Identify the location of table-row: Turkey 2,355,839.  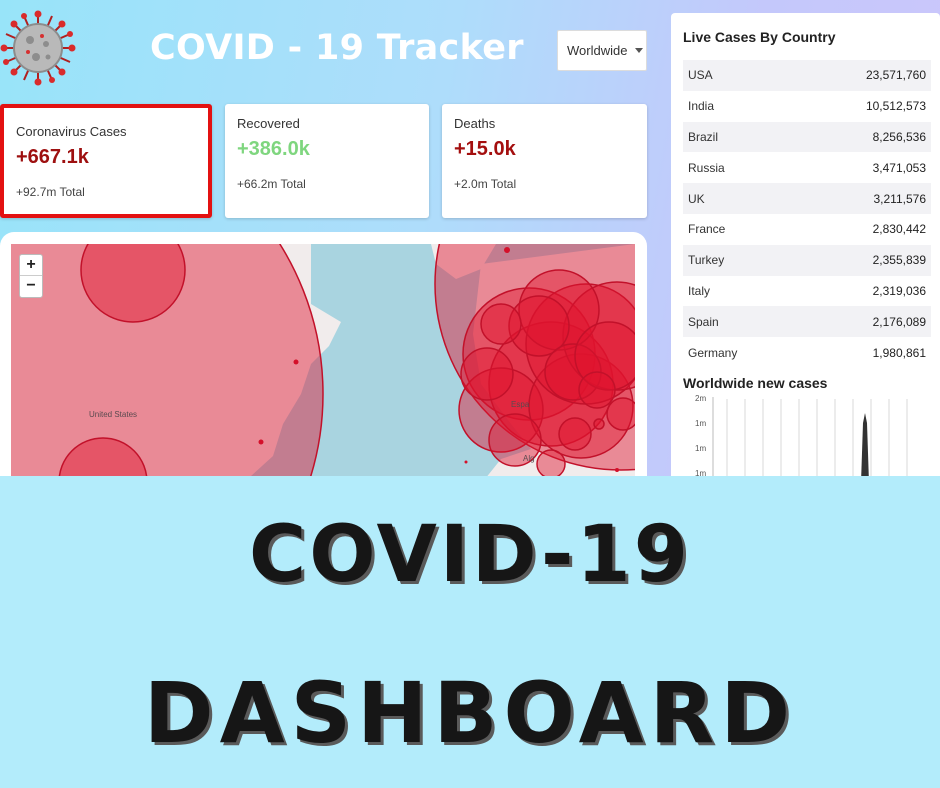
(807, 260).